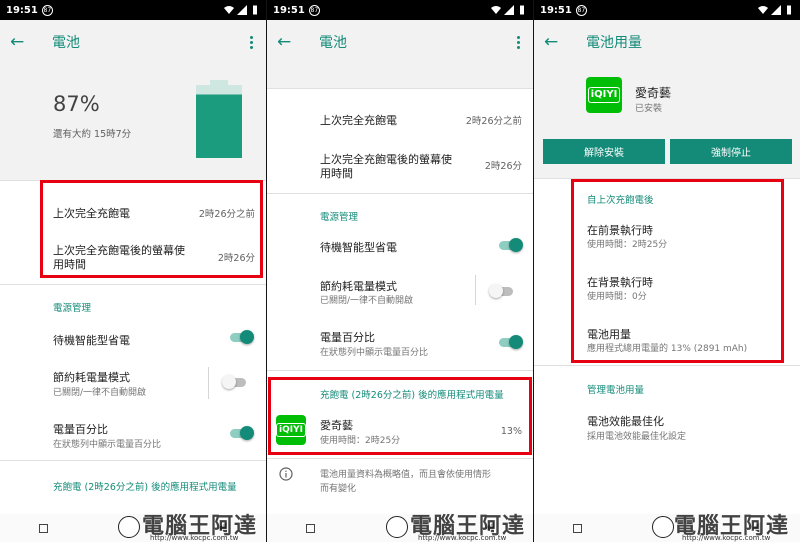 The width and height of the screenshot is (800, 542). Describe the element at coordinates (76, 104) in the screenshot. I see `battery-percent: 87%` at that location.